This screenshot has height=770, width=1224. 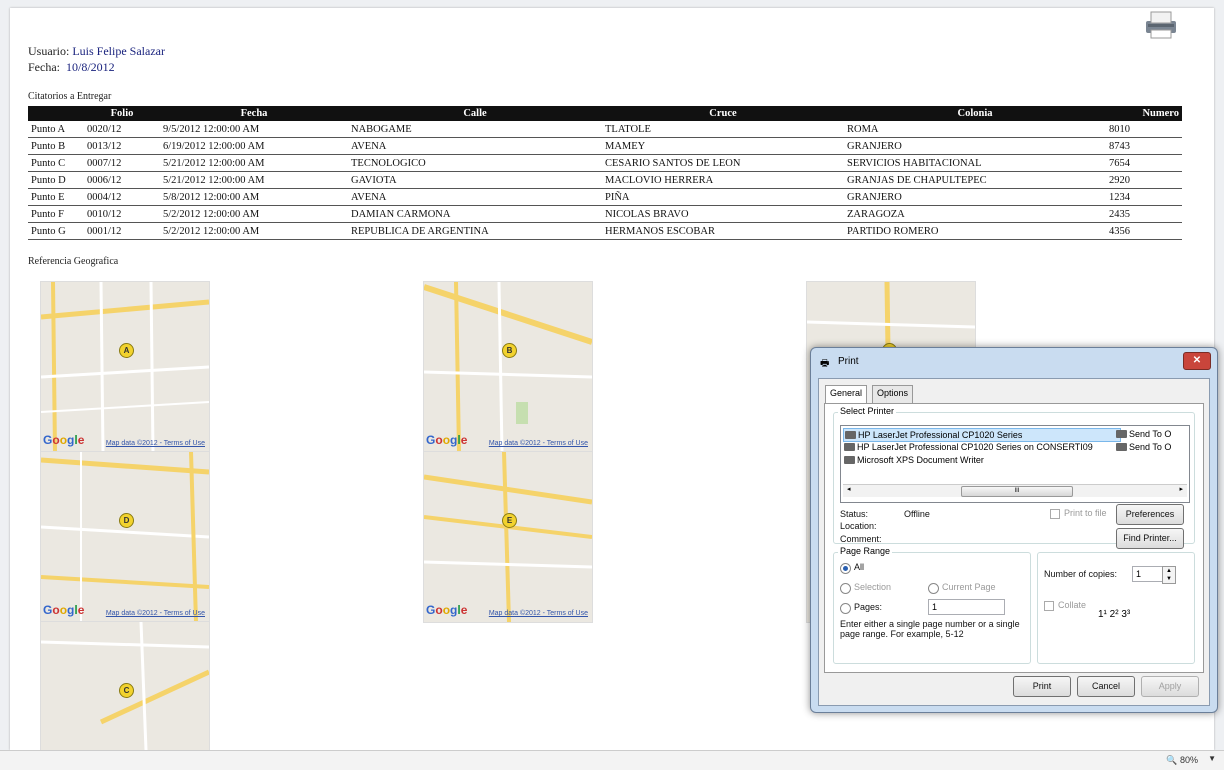 I want to click on tab-general: General, so click(x=846, y=394).